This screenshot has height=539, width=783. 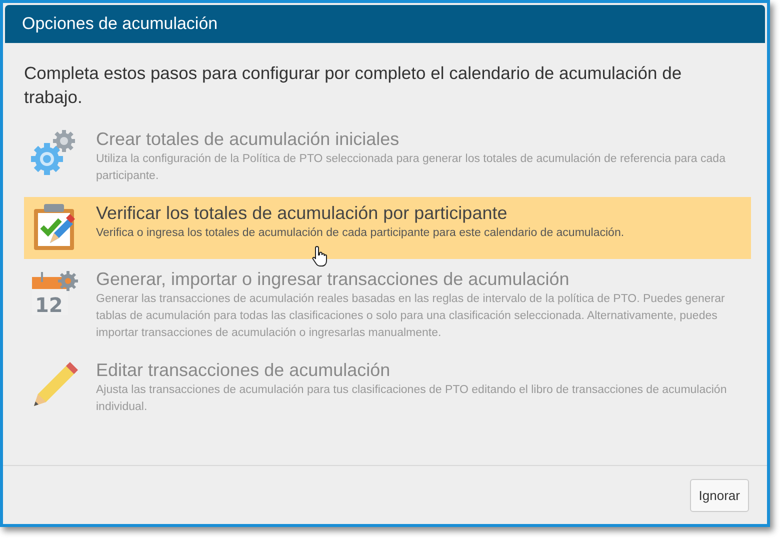 What do you see at coordinates (411, 168) in the screenshot?
I see `step-description: Utiliza la configuración de la Política de PTO seleccionada para generar los totales de acumulación de referencia para cada participante.` at bounding box center [411, 168].